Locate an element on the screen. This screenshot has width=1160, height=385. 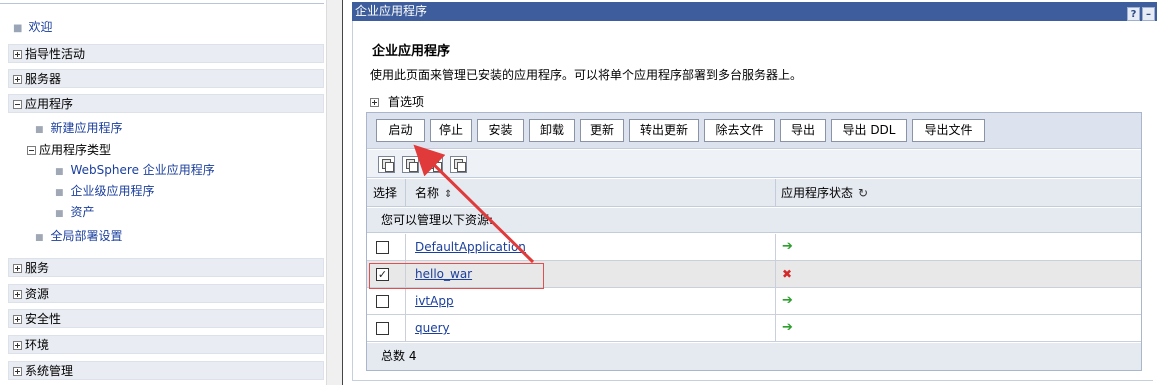
table-row: ivtApp ➔ is located at coordinates (754, 301).